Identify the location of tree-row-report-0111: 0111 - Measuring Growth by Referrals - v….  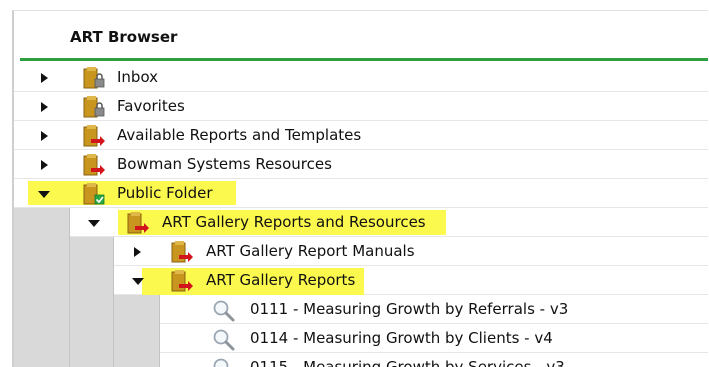
(361, 309).